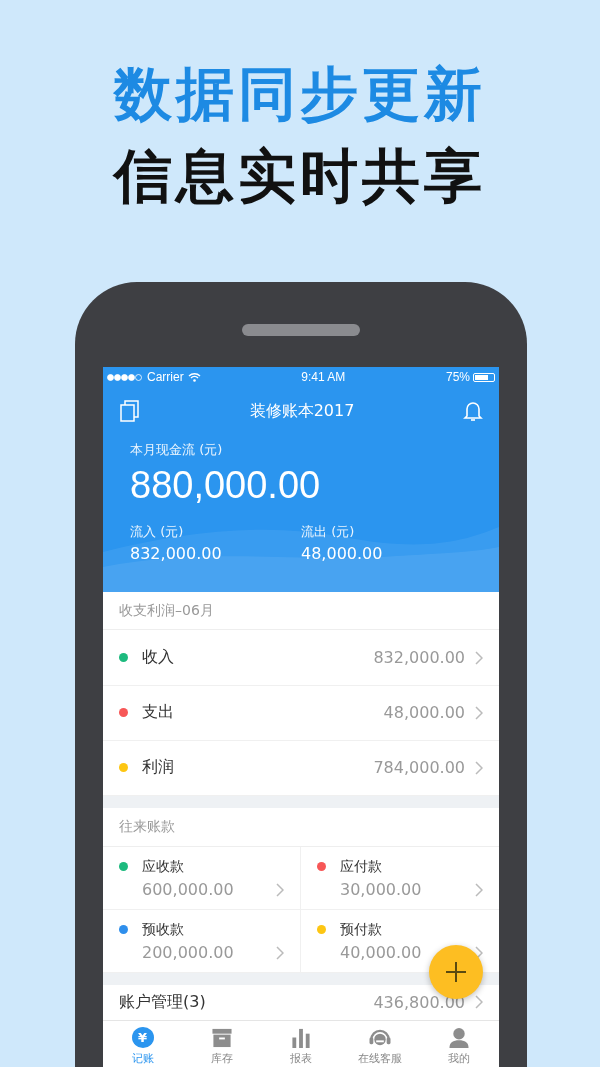 The height and width of the screenshot is (1067, 600). Describe the element at coordinates (381, 889) in the screenshot. I see `cell-amount: 30,000.00` at that location.